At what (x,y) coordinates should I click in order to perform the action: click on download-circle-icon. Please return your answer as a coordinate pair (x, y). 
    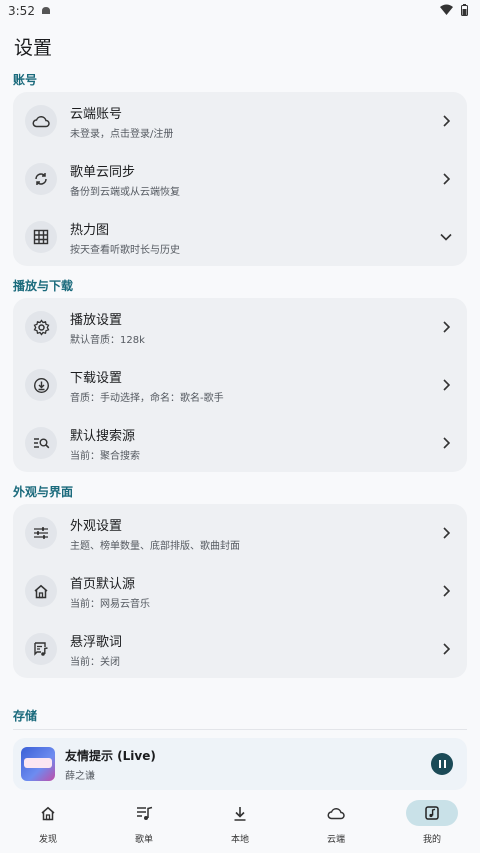
    Looking at the image, I should click on (41, 385).